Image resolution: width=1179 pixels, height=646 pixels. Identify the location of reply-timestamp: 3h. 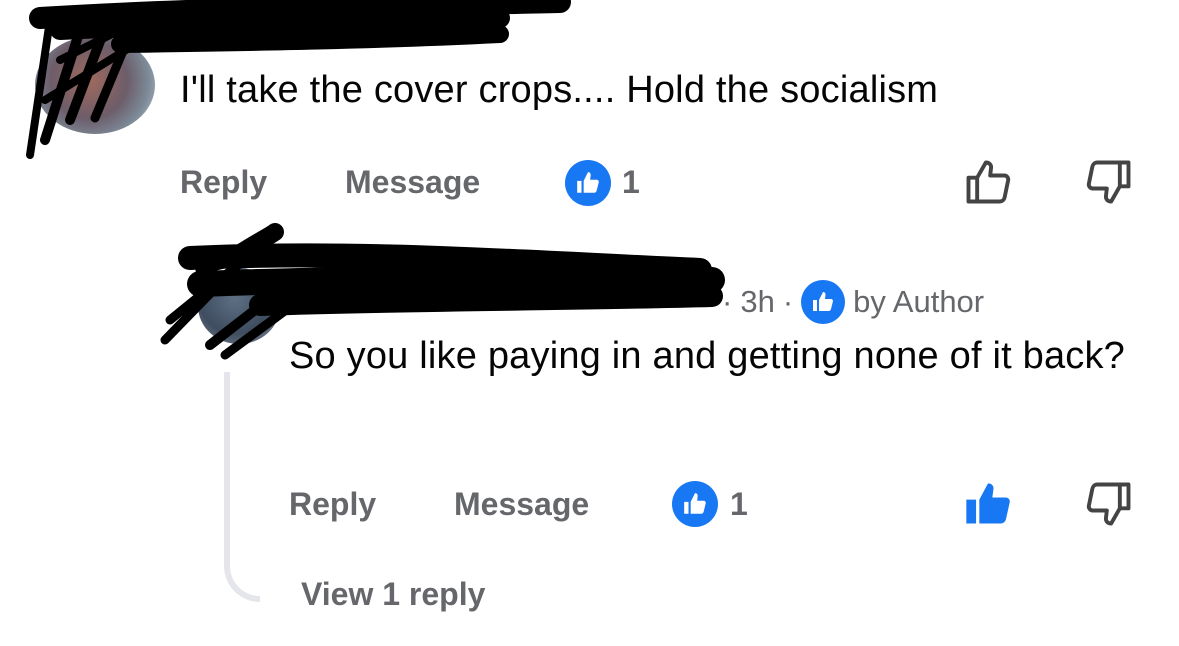
(757, 301).